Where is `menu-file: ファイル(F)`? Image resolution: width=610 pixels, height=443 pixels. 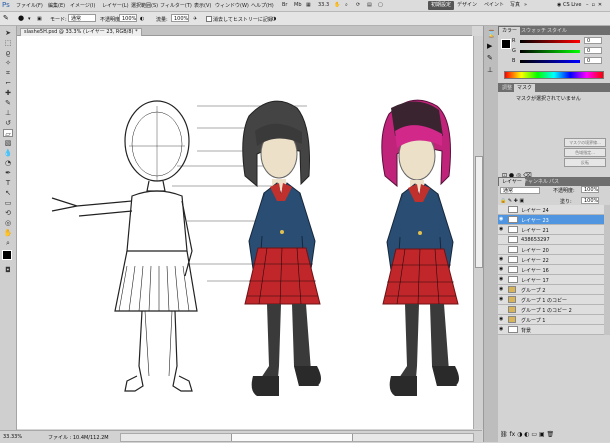 menu-file: ファイル(F) is located at coordinates (29, 5).